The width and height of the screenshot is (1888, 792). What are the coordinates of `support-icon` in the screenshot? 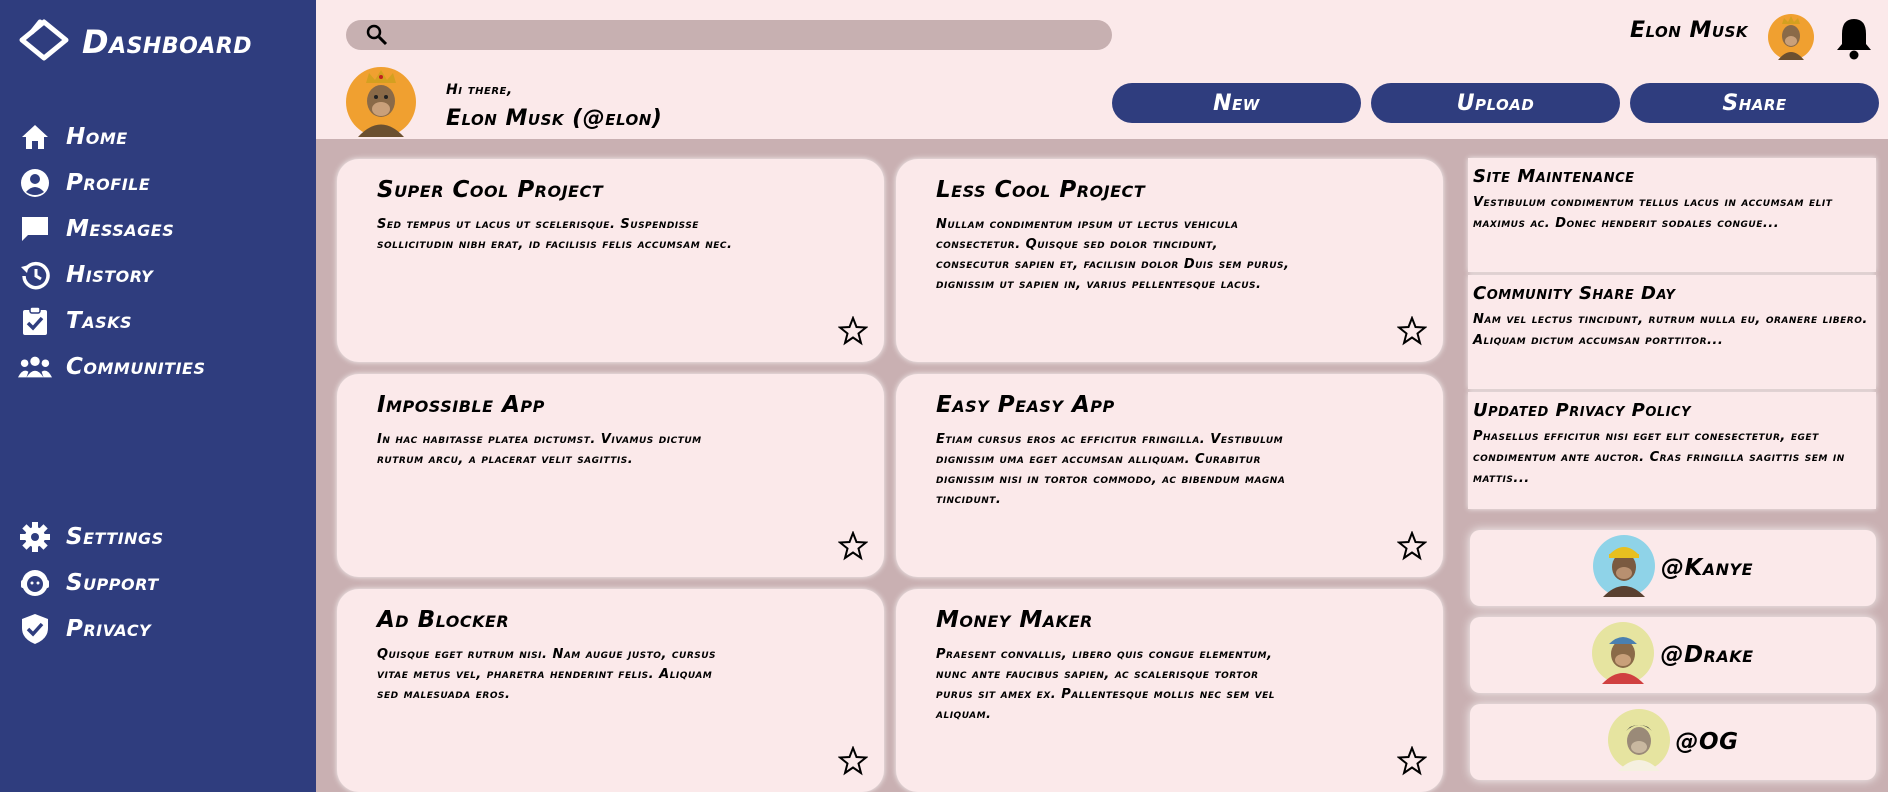 It's located at (35, 583).